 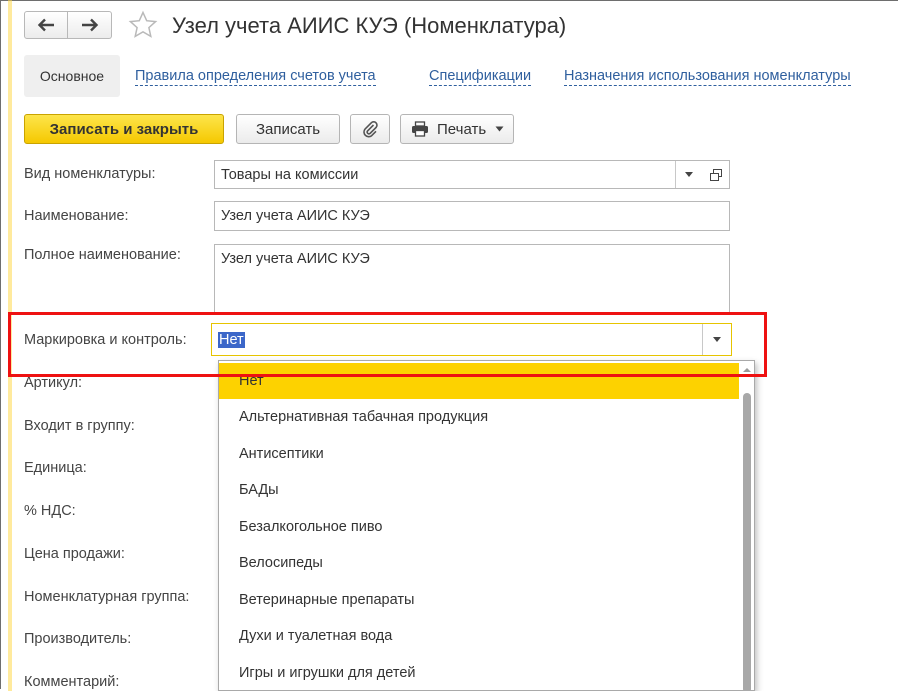 I want to click on forward-button, so click(x=90, y=25).